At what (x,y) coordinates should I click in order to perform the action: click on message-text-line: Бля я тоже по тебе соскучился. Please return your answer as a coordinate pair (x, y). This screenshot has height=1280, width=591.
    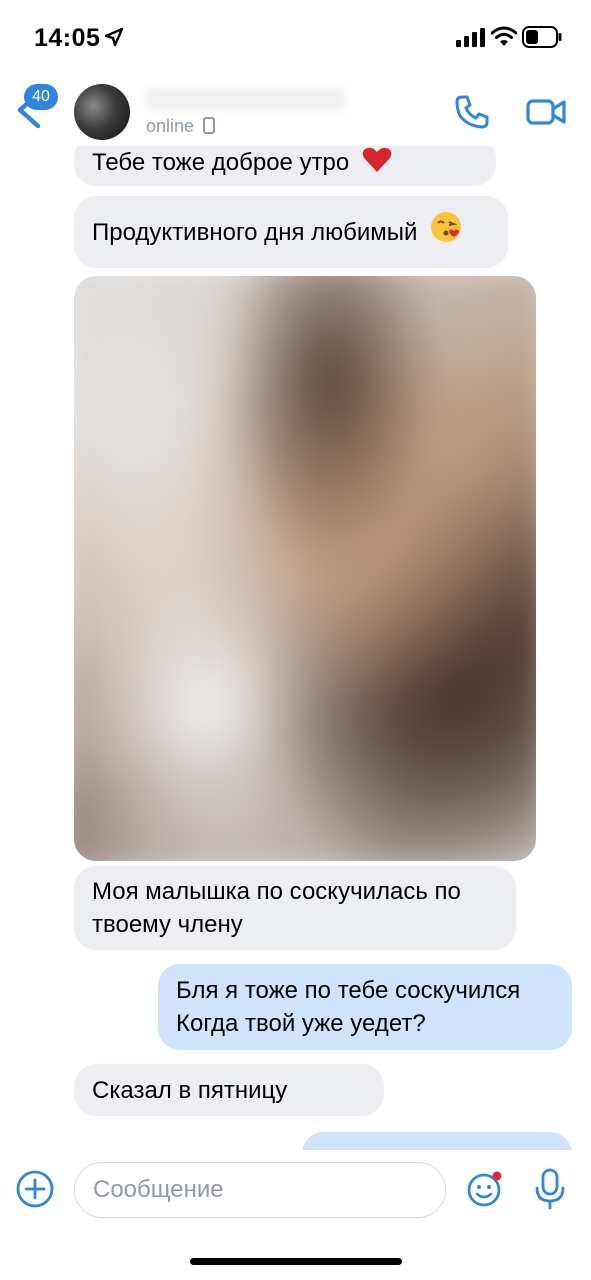
    Looking at the image, I should click on (348, 990).